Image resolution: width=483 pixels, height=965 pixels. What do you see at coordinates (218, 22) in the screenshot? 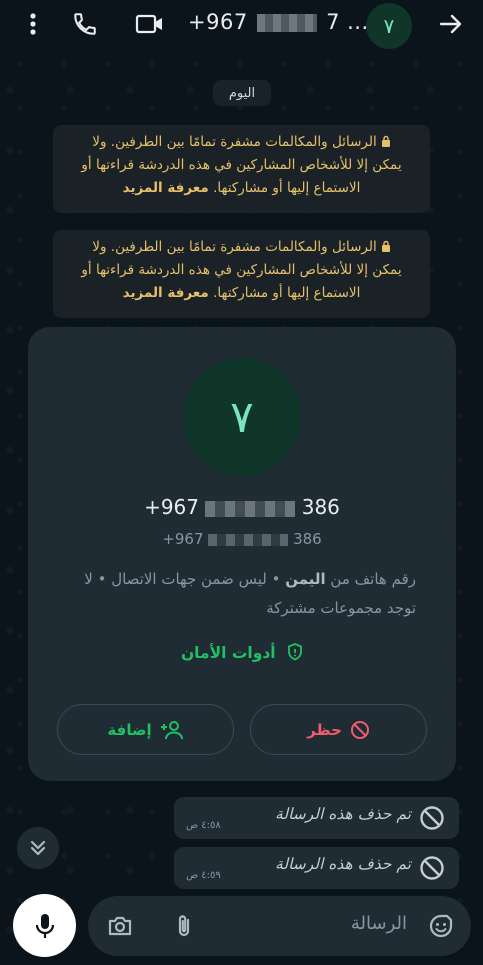
I see `contact-title-prefix: +967` at bounding box center [218, 22].